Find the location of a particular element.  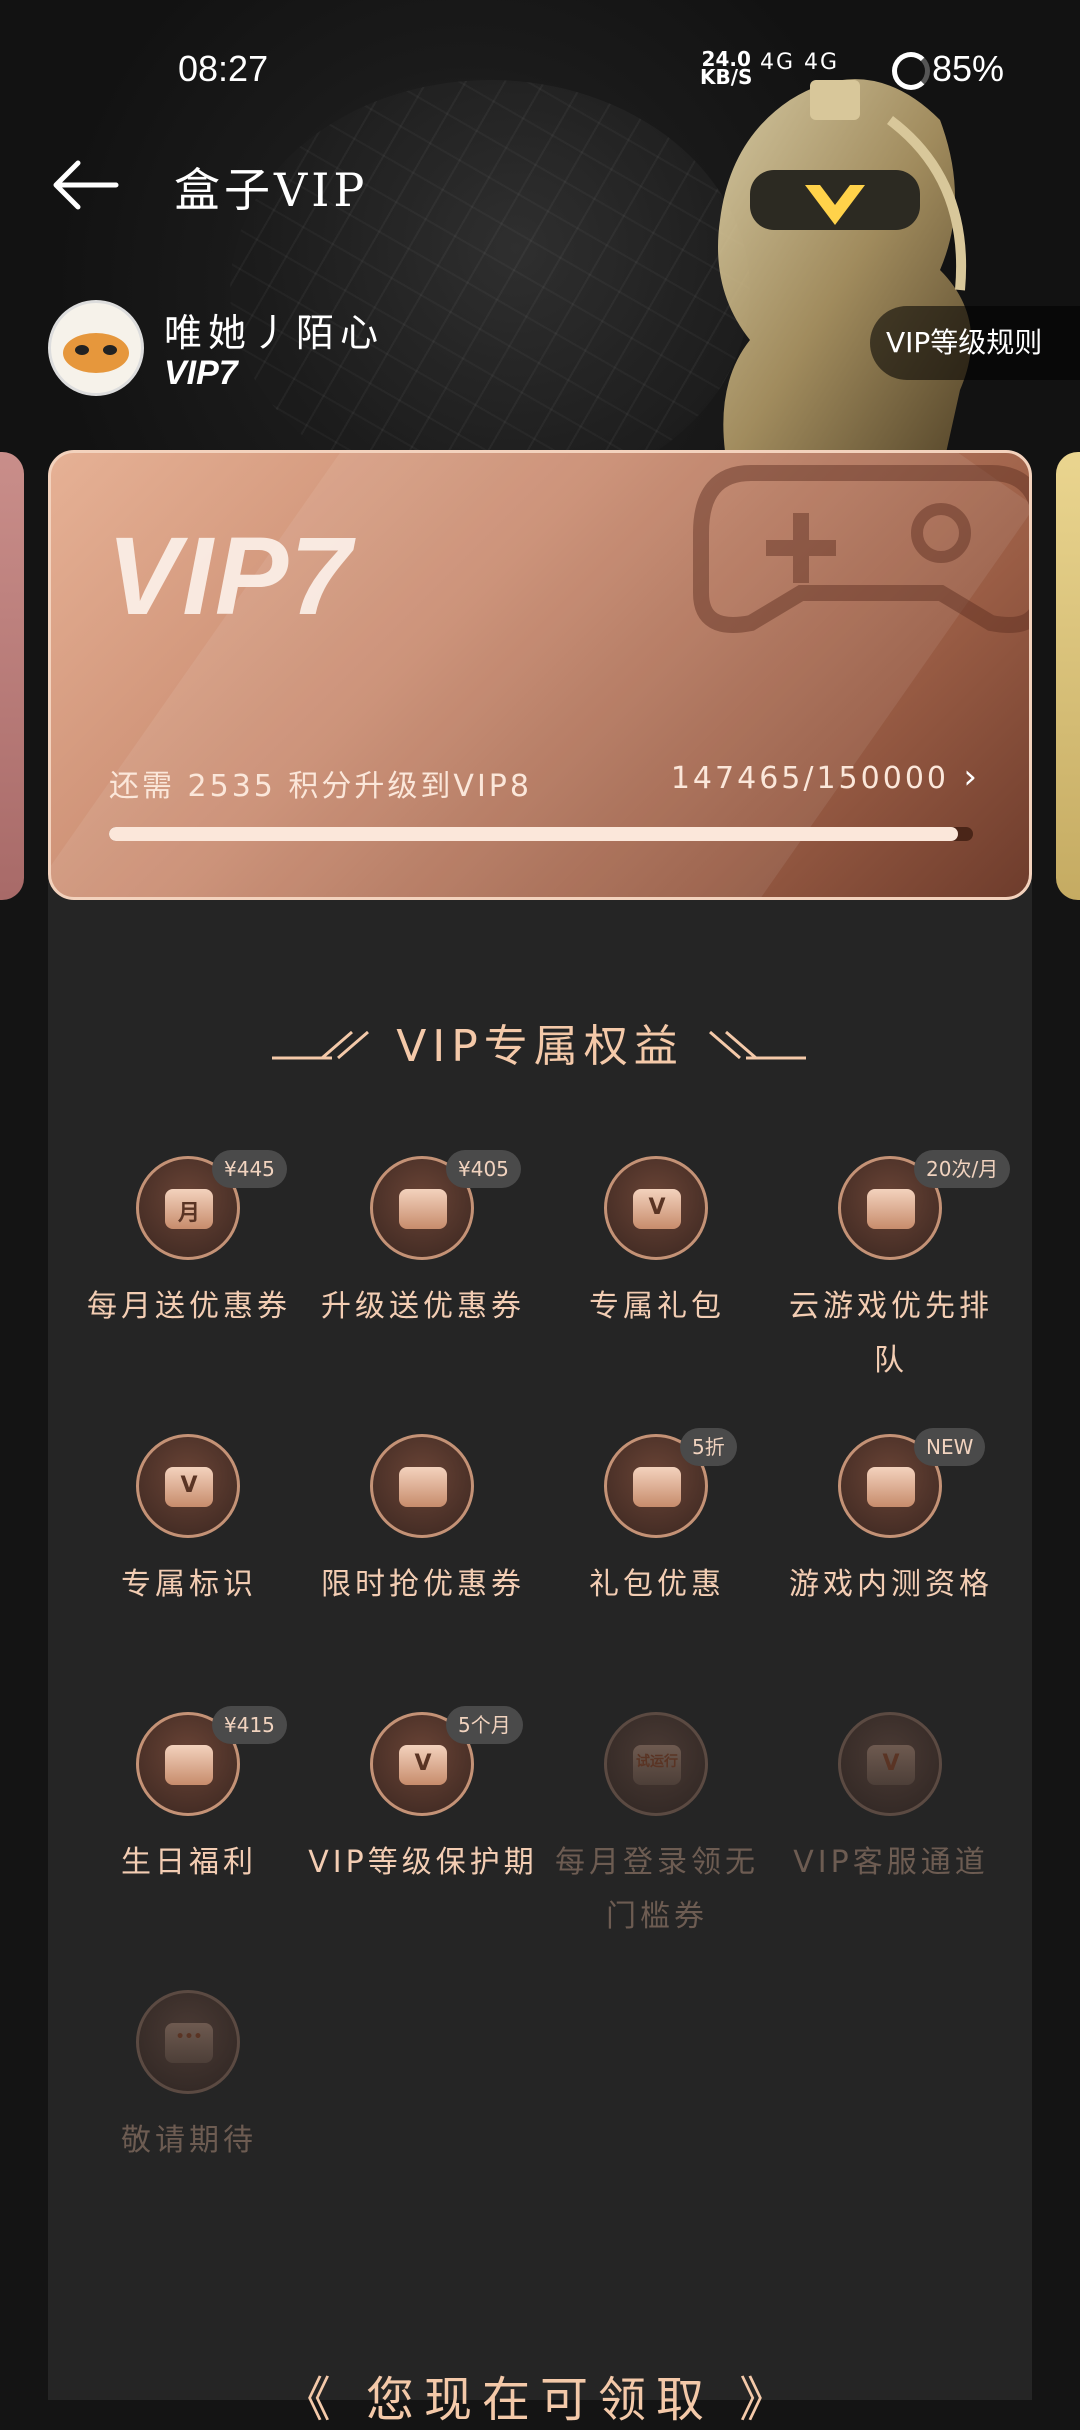

gamepad-icon is located at coordinates (861, 549).